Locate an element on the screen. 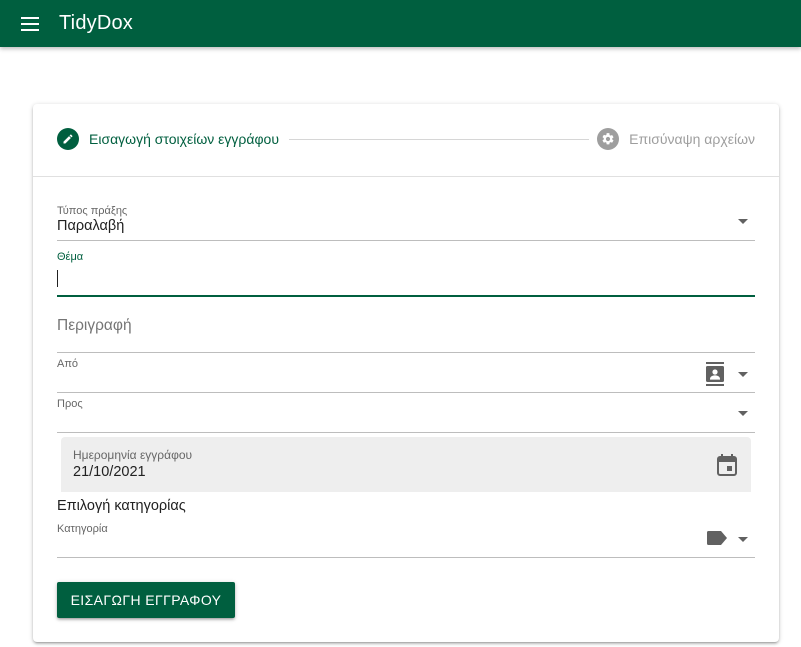 The image size is (801, 647). transaction-type-label: Τύπος πράξης is located at coordinates (92, 211).